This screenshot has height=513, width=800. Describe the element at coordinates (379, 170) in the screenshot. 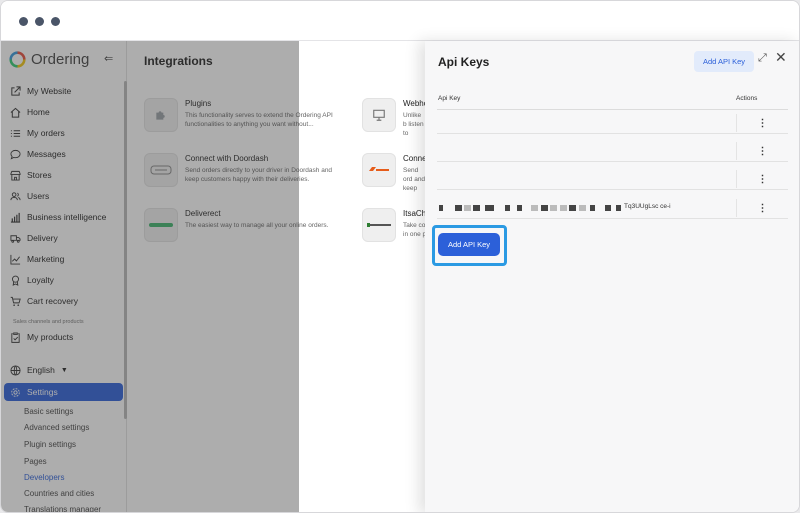

I see `lalamove-logo` at that location.